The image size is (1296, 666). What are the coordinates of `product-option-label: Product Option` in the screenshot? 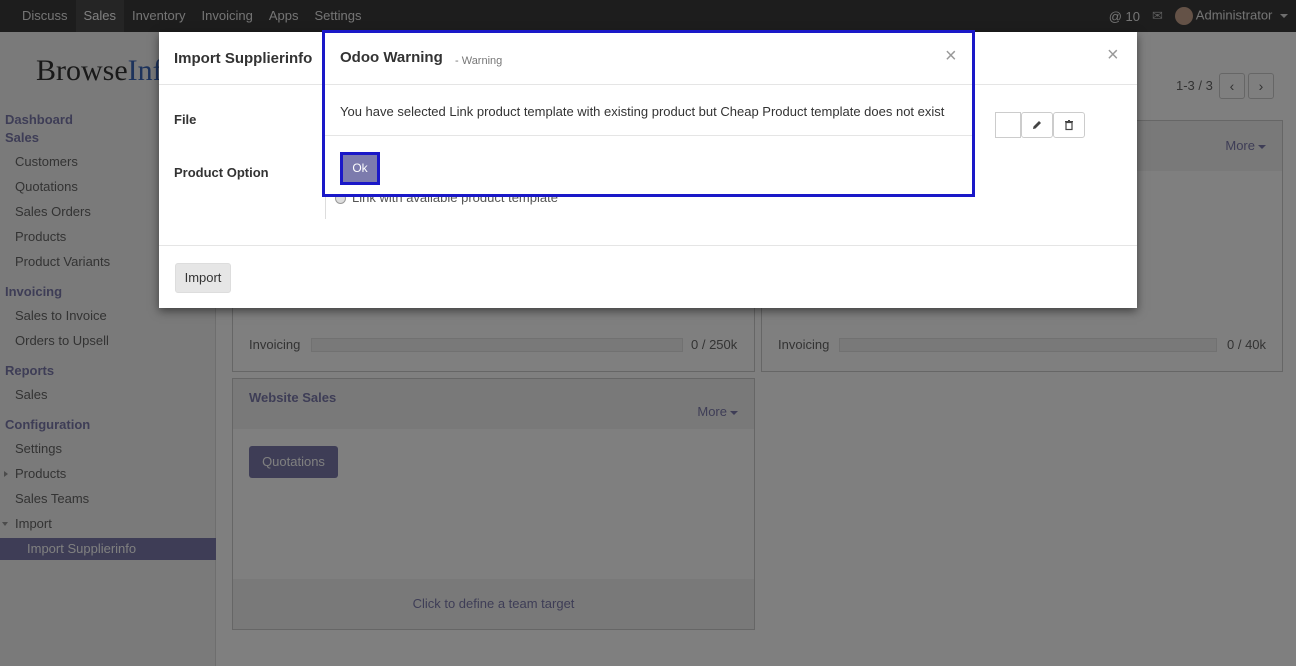 It's located at (221, 172).